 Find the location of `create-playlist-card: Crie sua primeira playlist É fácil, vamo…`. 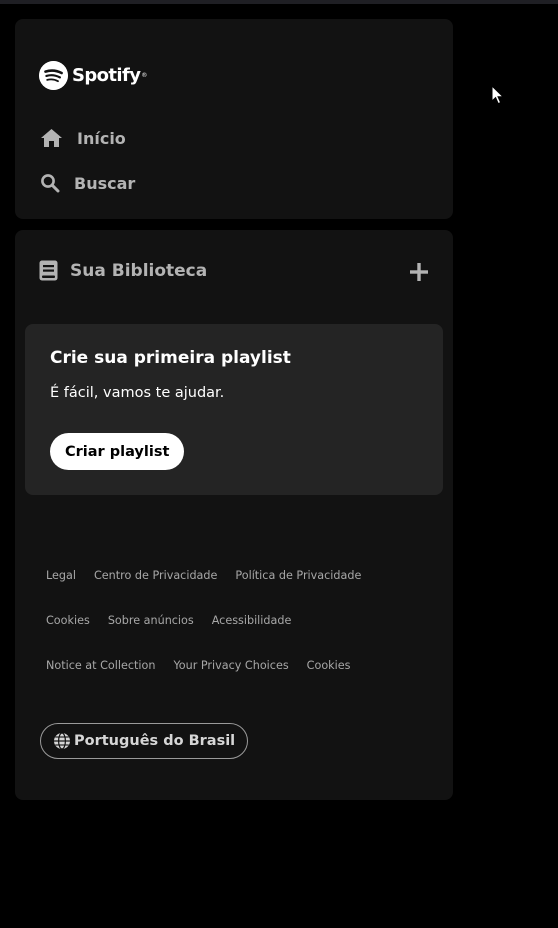

create-playlist-card: Crie sua primeira playlist É fácil, vamo… is located at coordinates (234, 409).